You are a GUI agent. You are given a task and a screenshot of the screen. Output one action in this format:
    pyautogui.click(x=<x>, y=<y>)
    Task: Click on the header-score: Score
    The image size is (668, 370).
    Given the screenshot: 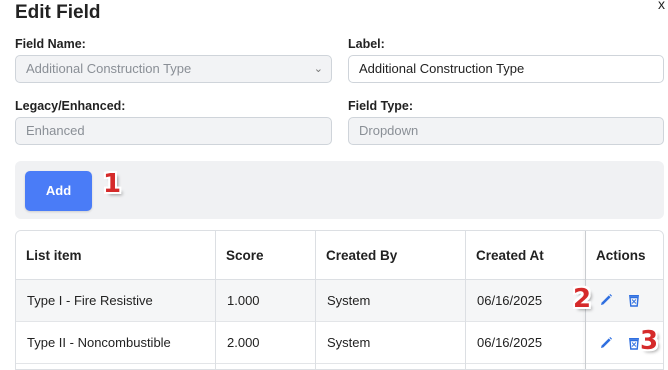 What is the action you would take?
    pyautogui.click(x=245, y=255)
    